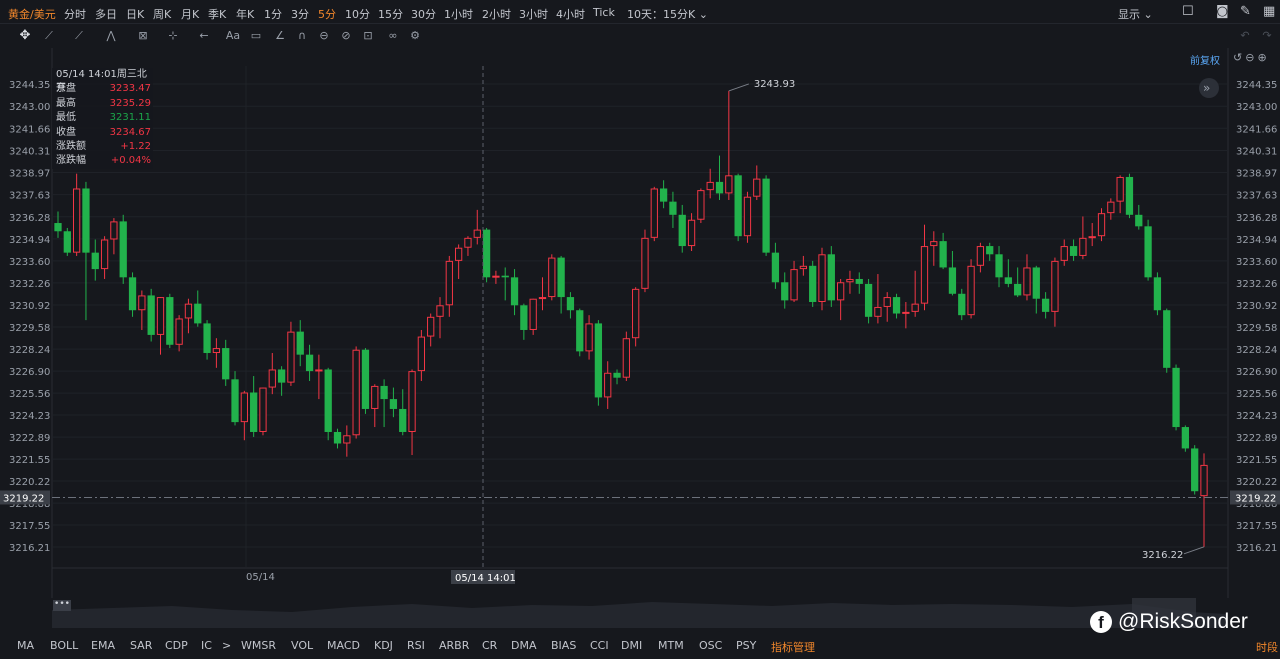  Describe the element at coordinates (143, 36) in the screenshot. I see `pattern-icon: ⊠` at that location.